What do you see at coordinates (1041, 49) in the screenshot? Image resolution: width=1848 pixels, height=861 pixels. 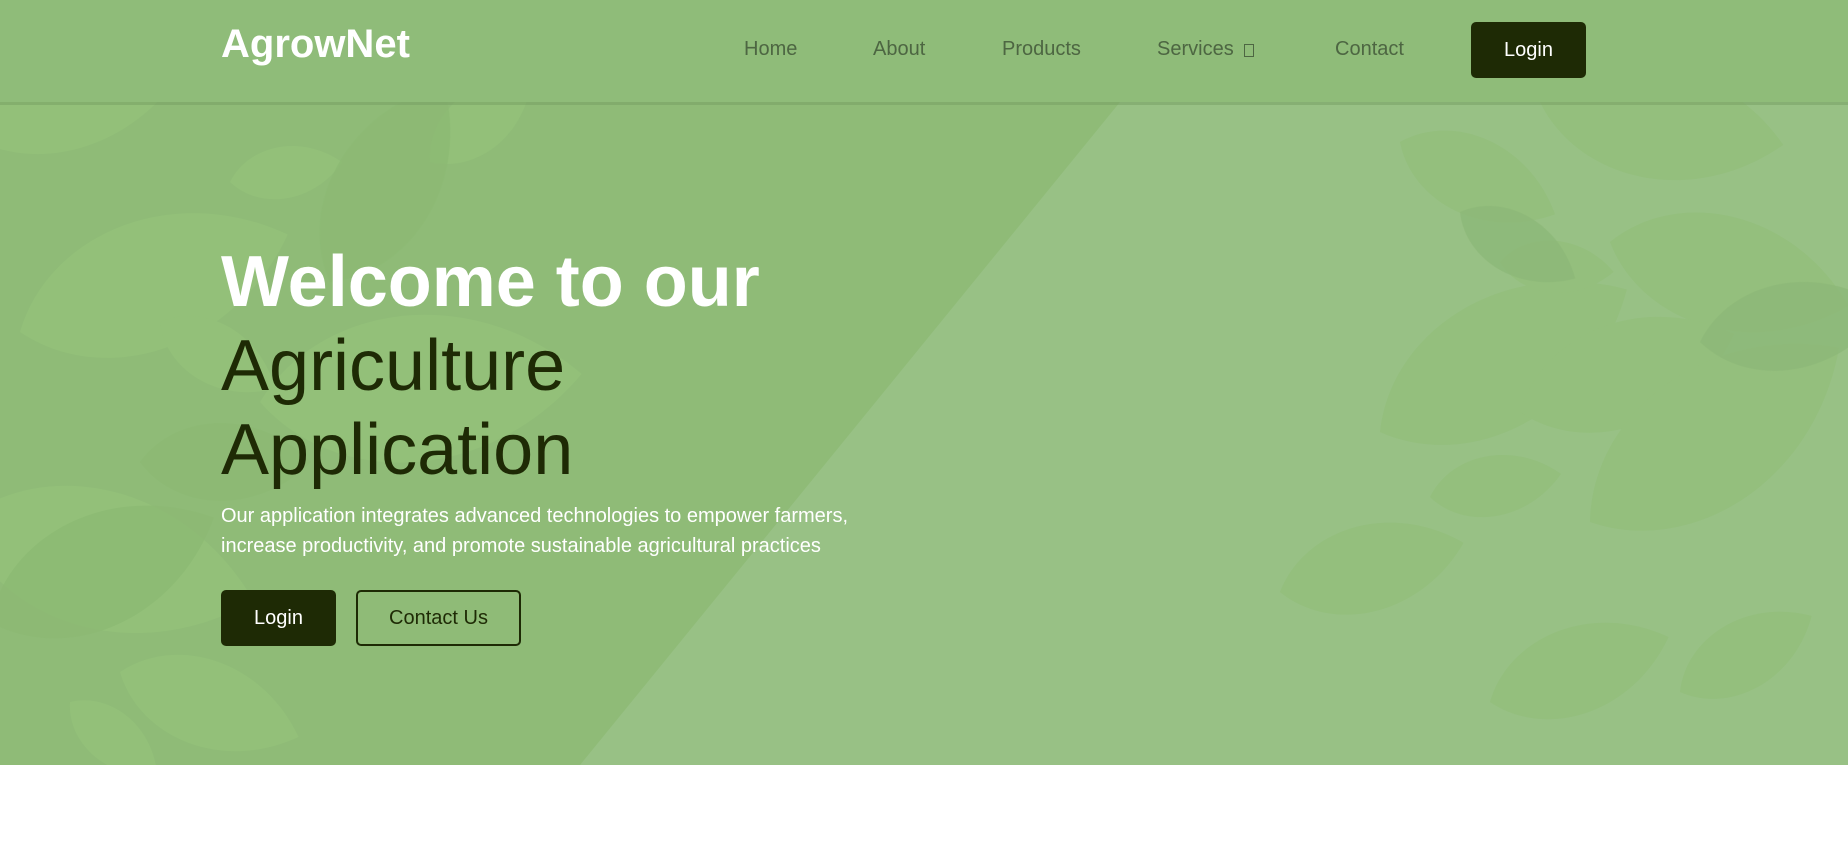 I see `nav-products-link: Products` at bounding box center [1041, 49].